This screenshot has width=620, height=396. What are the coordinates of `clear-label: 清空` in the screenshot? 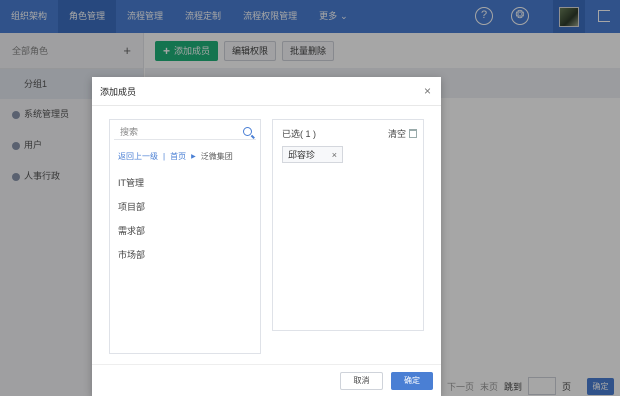 It's located at (396, 134).